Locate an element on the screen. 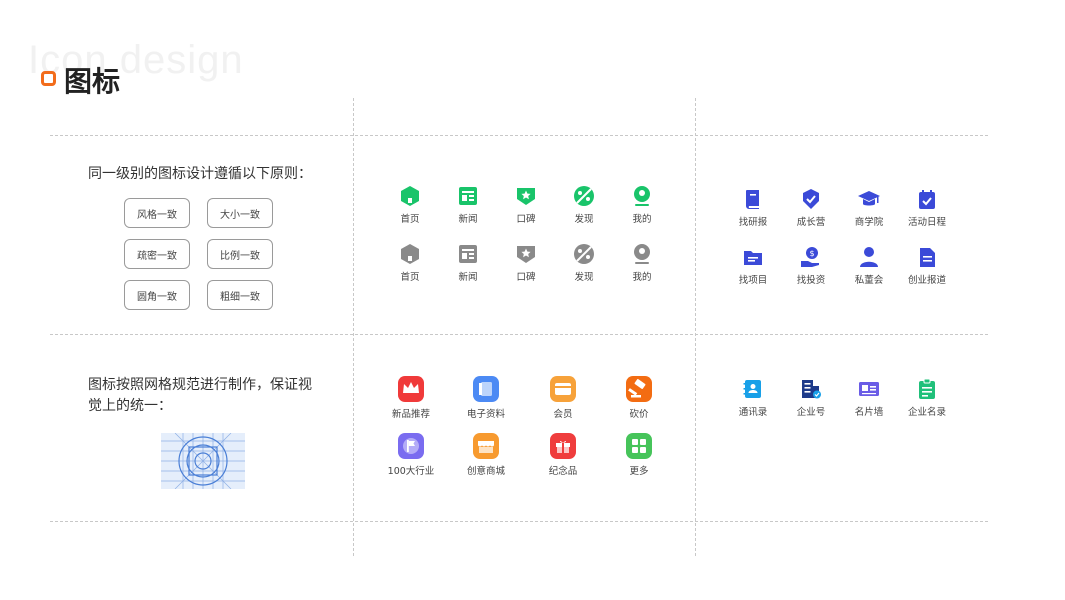 This screenshot has width=1065, height=600. pill-corner: 圆角一致 is located at coordinates (157, 295).